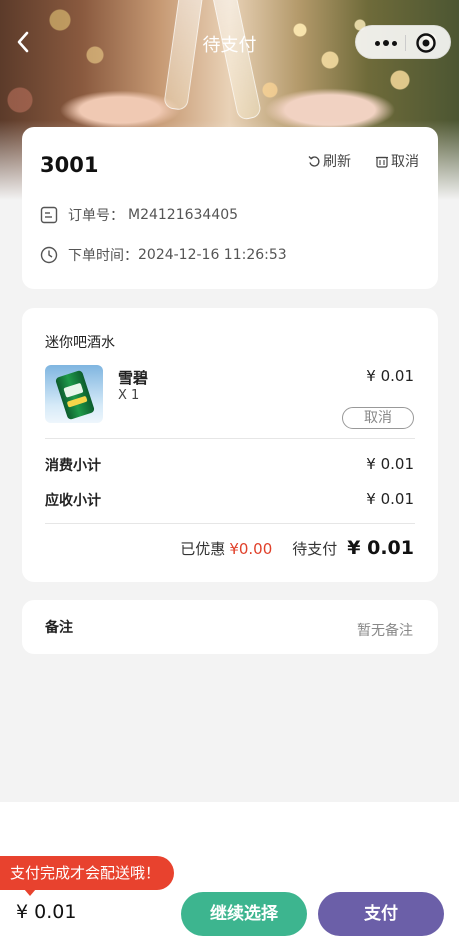  I want to click on order-number-row: 订单号： M24121634405, so click(139, 215).